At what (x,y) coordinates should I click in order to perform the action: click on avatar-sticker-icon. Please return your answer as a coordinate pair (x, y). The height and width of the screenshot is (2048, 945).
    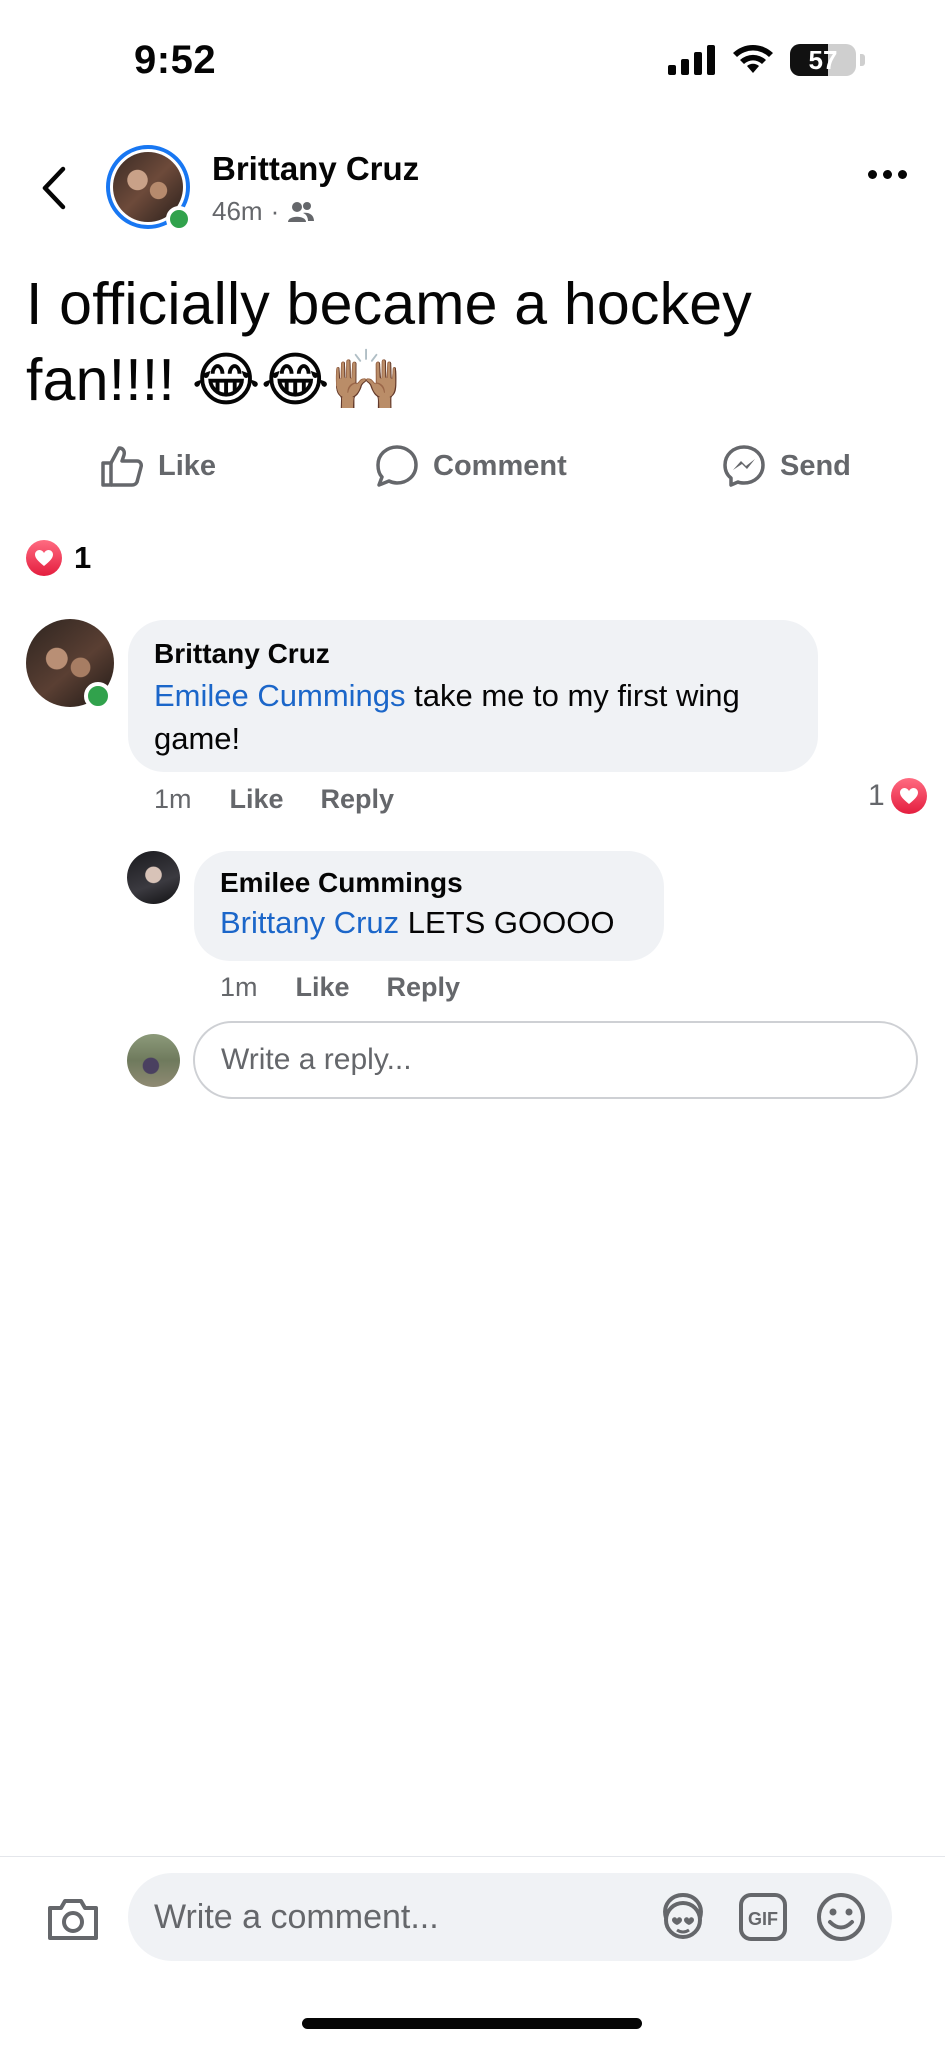
    Looking at the image, I should click on (683, 1915).